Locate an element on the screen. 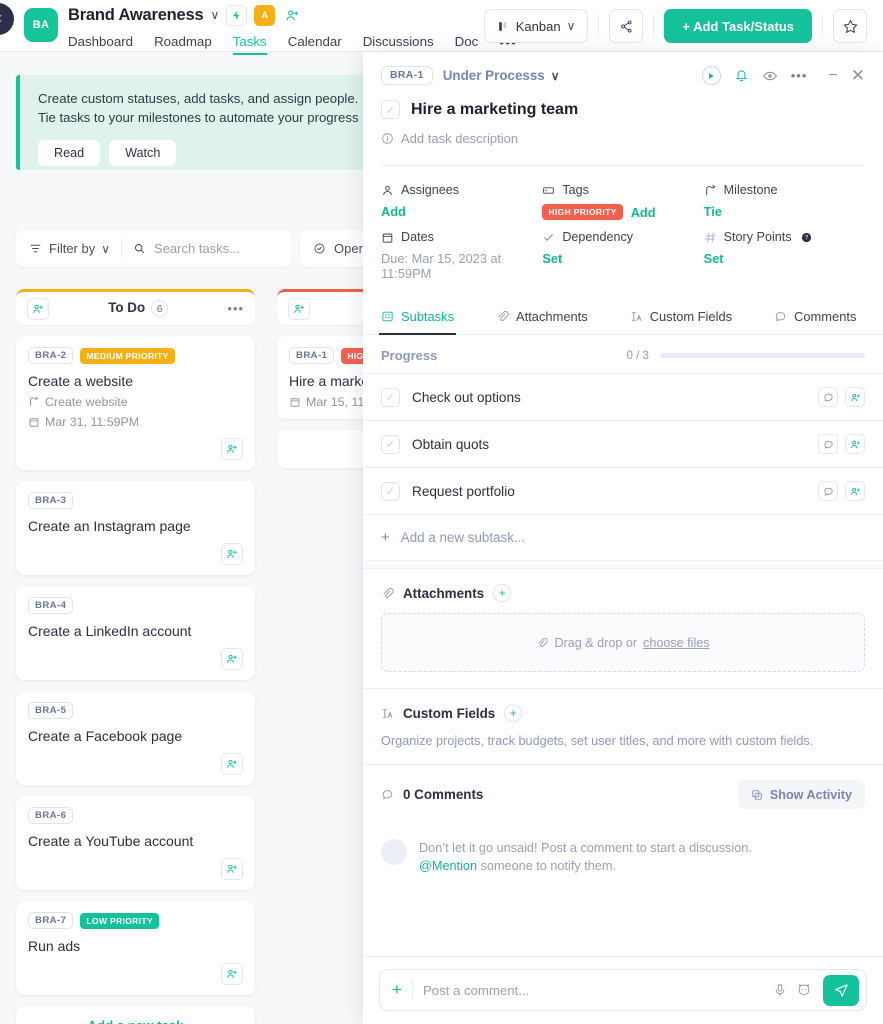 This screenshot has height=1024, width=883. project-avatar: BA is located at coordinates (41, 25).